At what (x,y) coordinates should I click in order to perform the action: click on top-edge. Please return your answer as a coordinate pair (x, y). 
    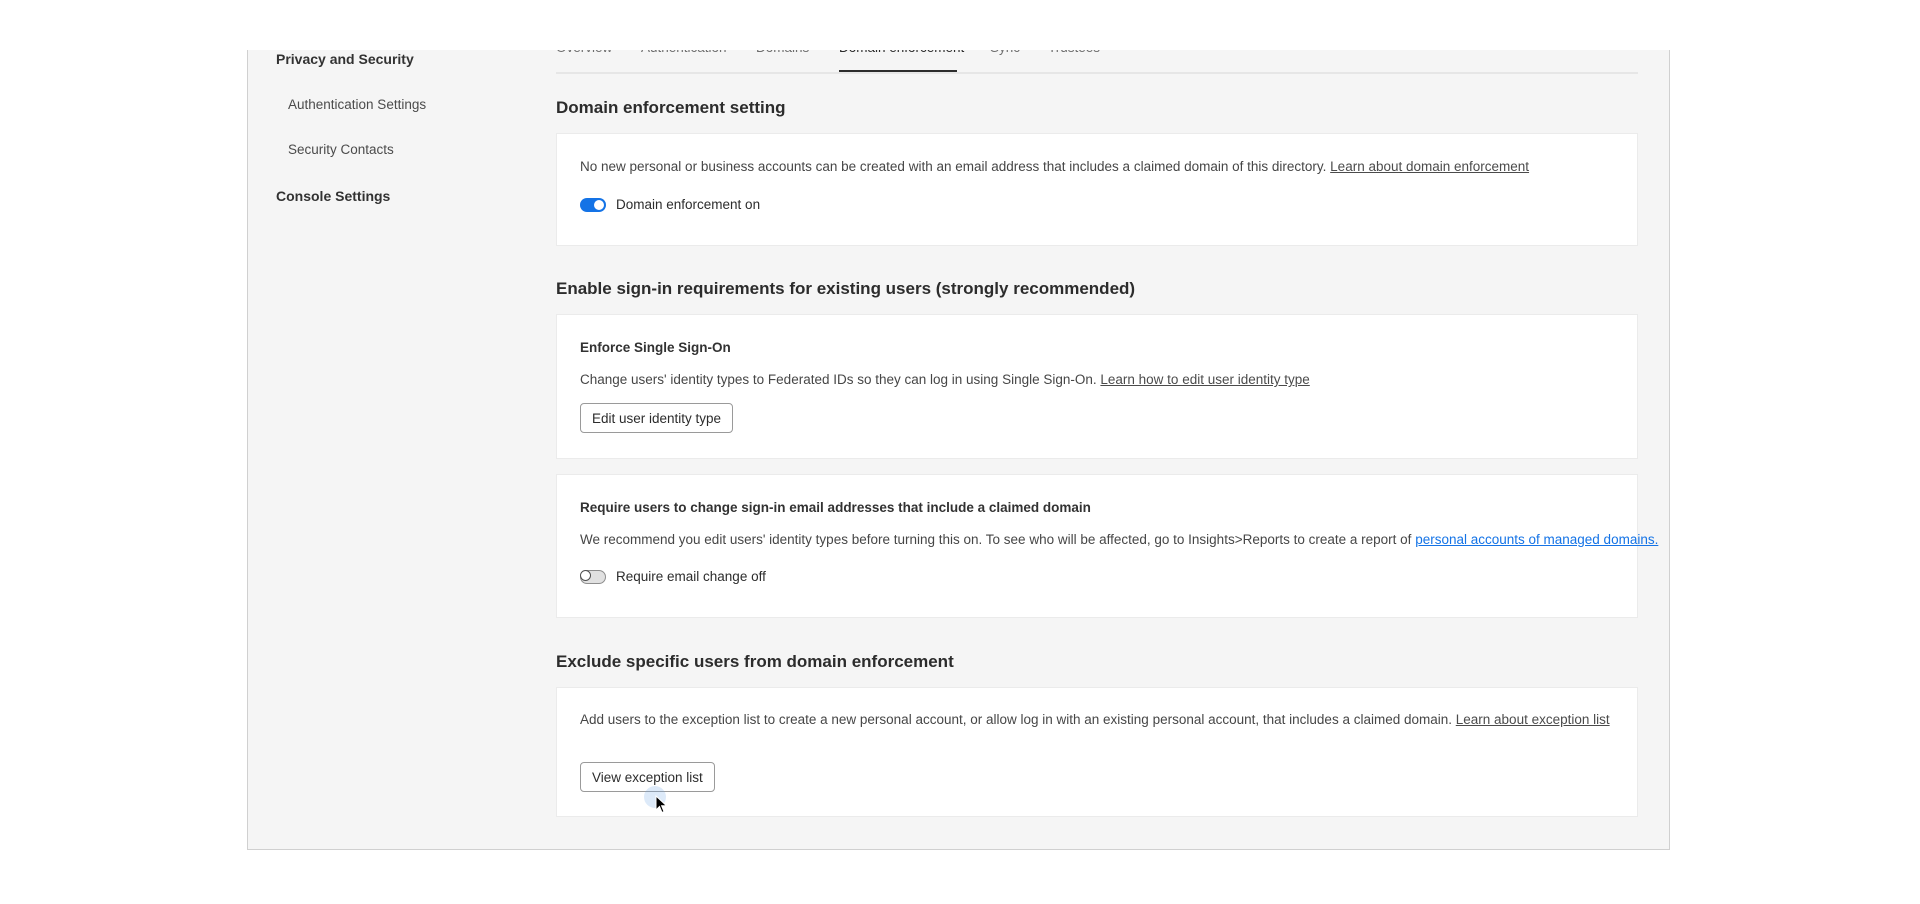
    Looking at the image, I should click on (960, 25).